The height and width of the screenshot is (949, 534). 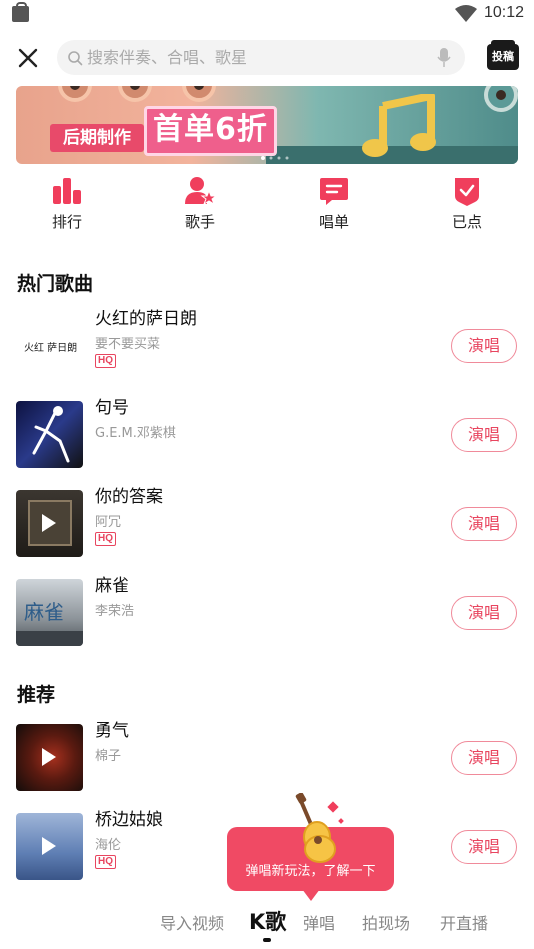 I want to click on tab-go-live: 开直播, so click(x=464, y=922).